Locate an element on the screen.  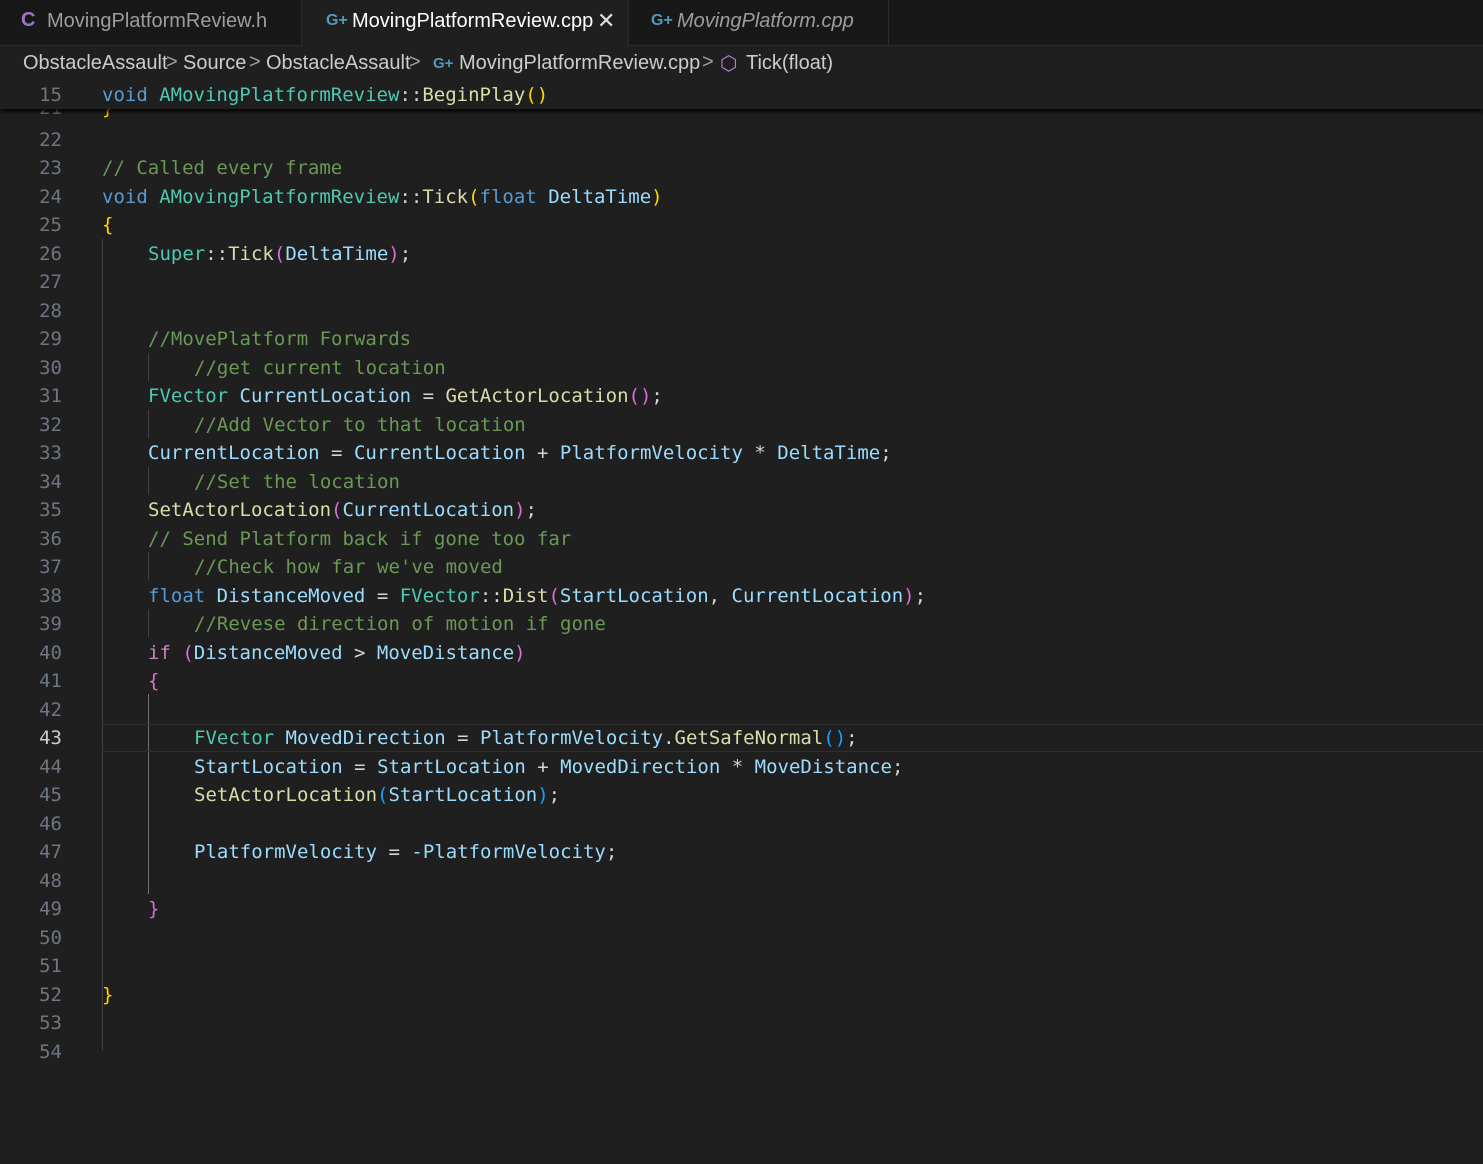
code-line: 39 //Revese direction of motion if gone is located at coordinates (741, 624).